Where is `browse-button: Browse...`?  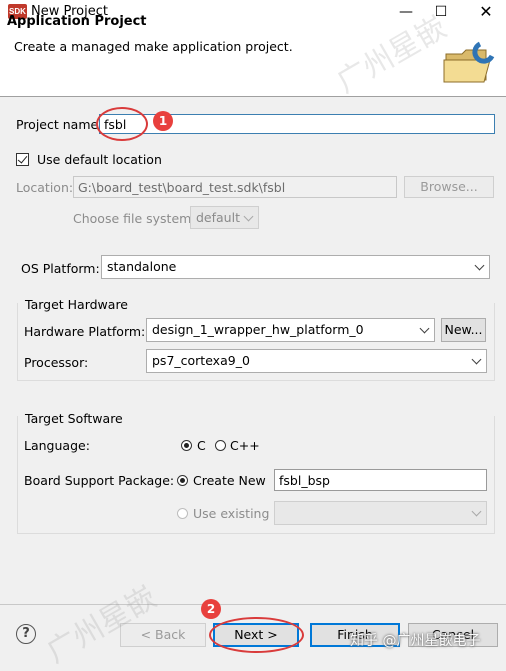
browse-button: Browse... is located at coordinates (449, 187).